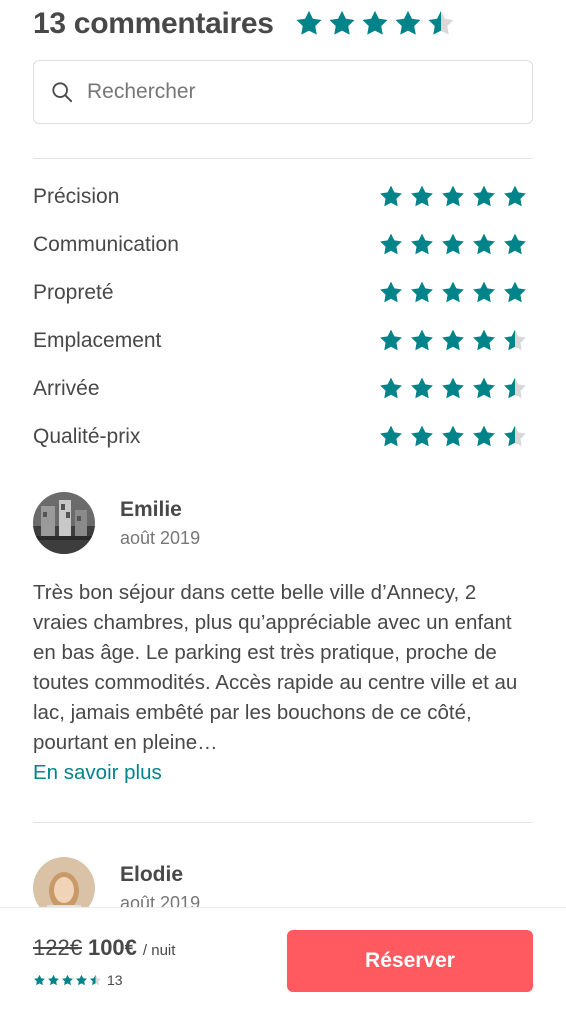 This screenshot has height=1024, width=566. I want to click on rating-row-checkin: Arrivée, so click(283, 389).